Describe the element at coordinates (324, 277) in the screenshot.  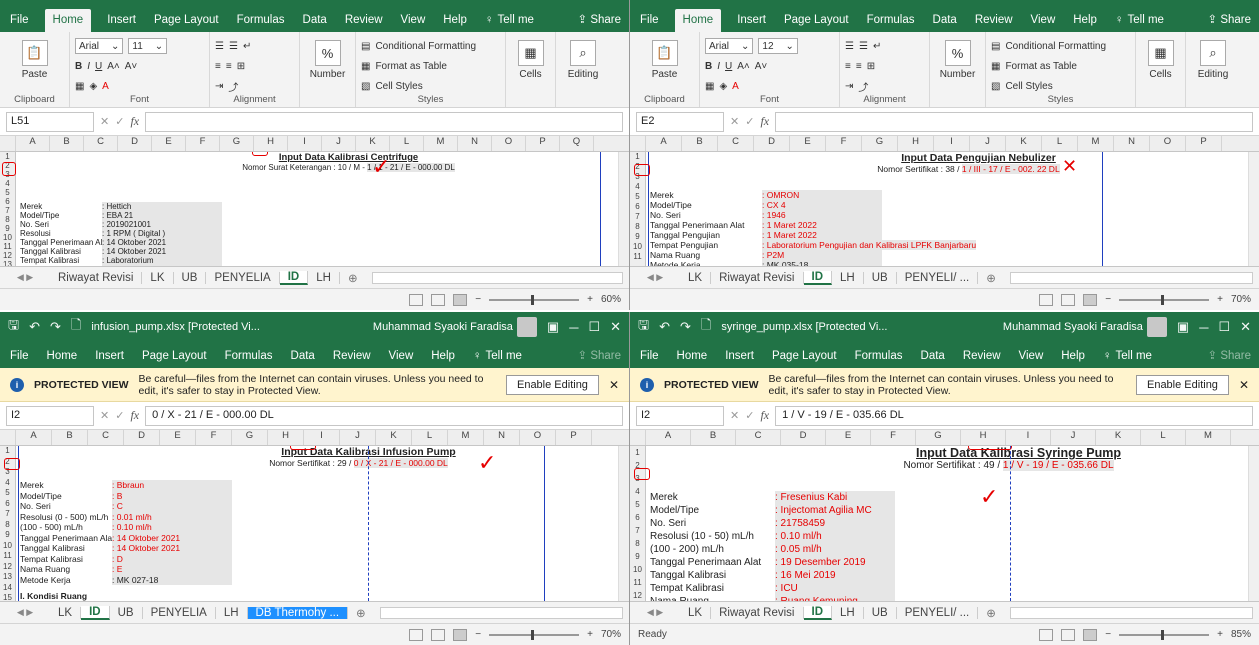
I see `sheet-tab: LH` at that location.